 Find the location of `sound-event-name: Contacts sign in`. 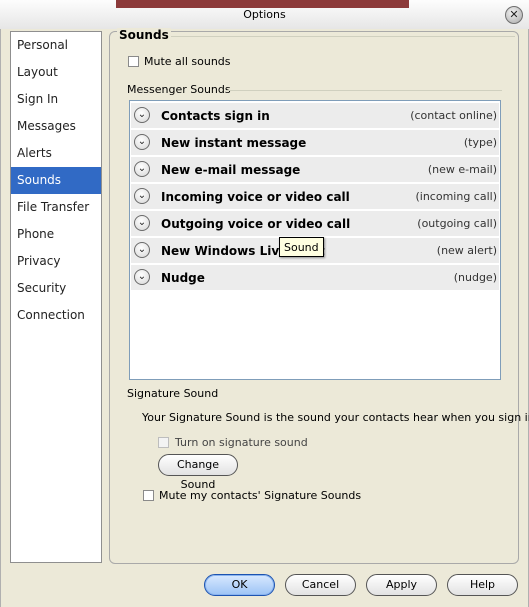

sound-event-name: Contacts sign in is located at coordinates (215, 116).